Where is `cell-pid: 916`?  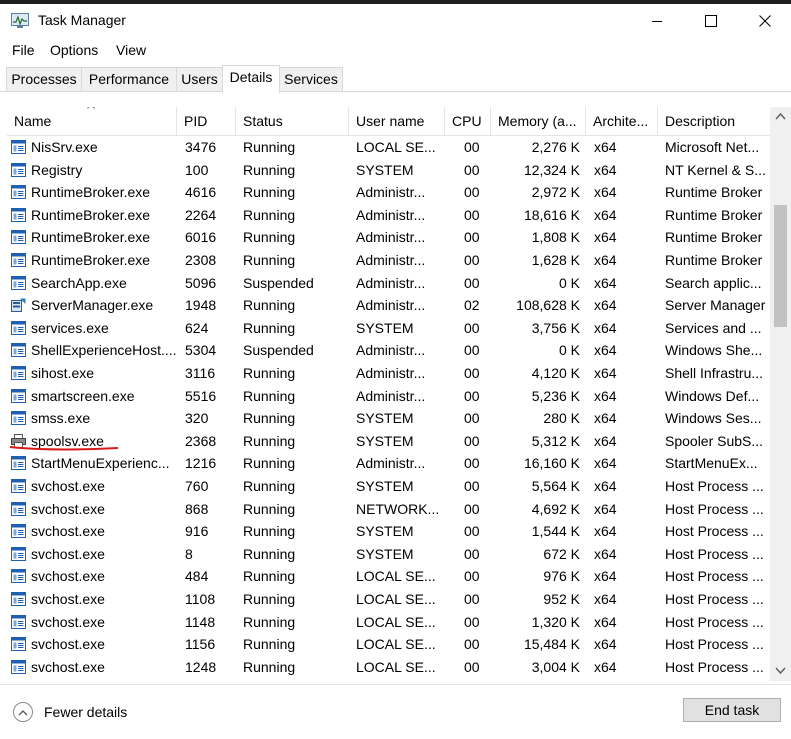
cell-pid: 916 is located at coordinates (197, 531).